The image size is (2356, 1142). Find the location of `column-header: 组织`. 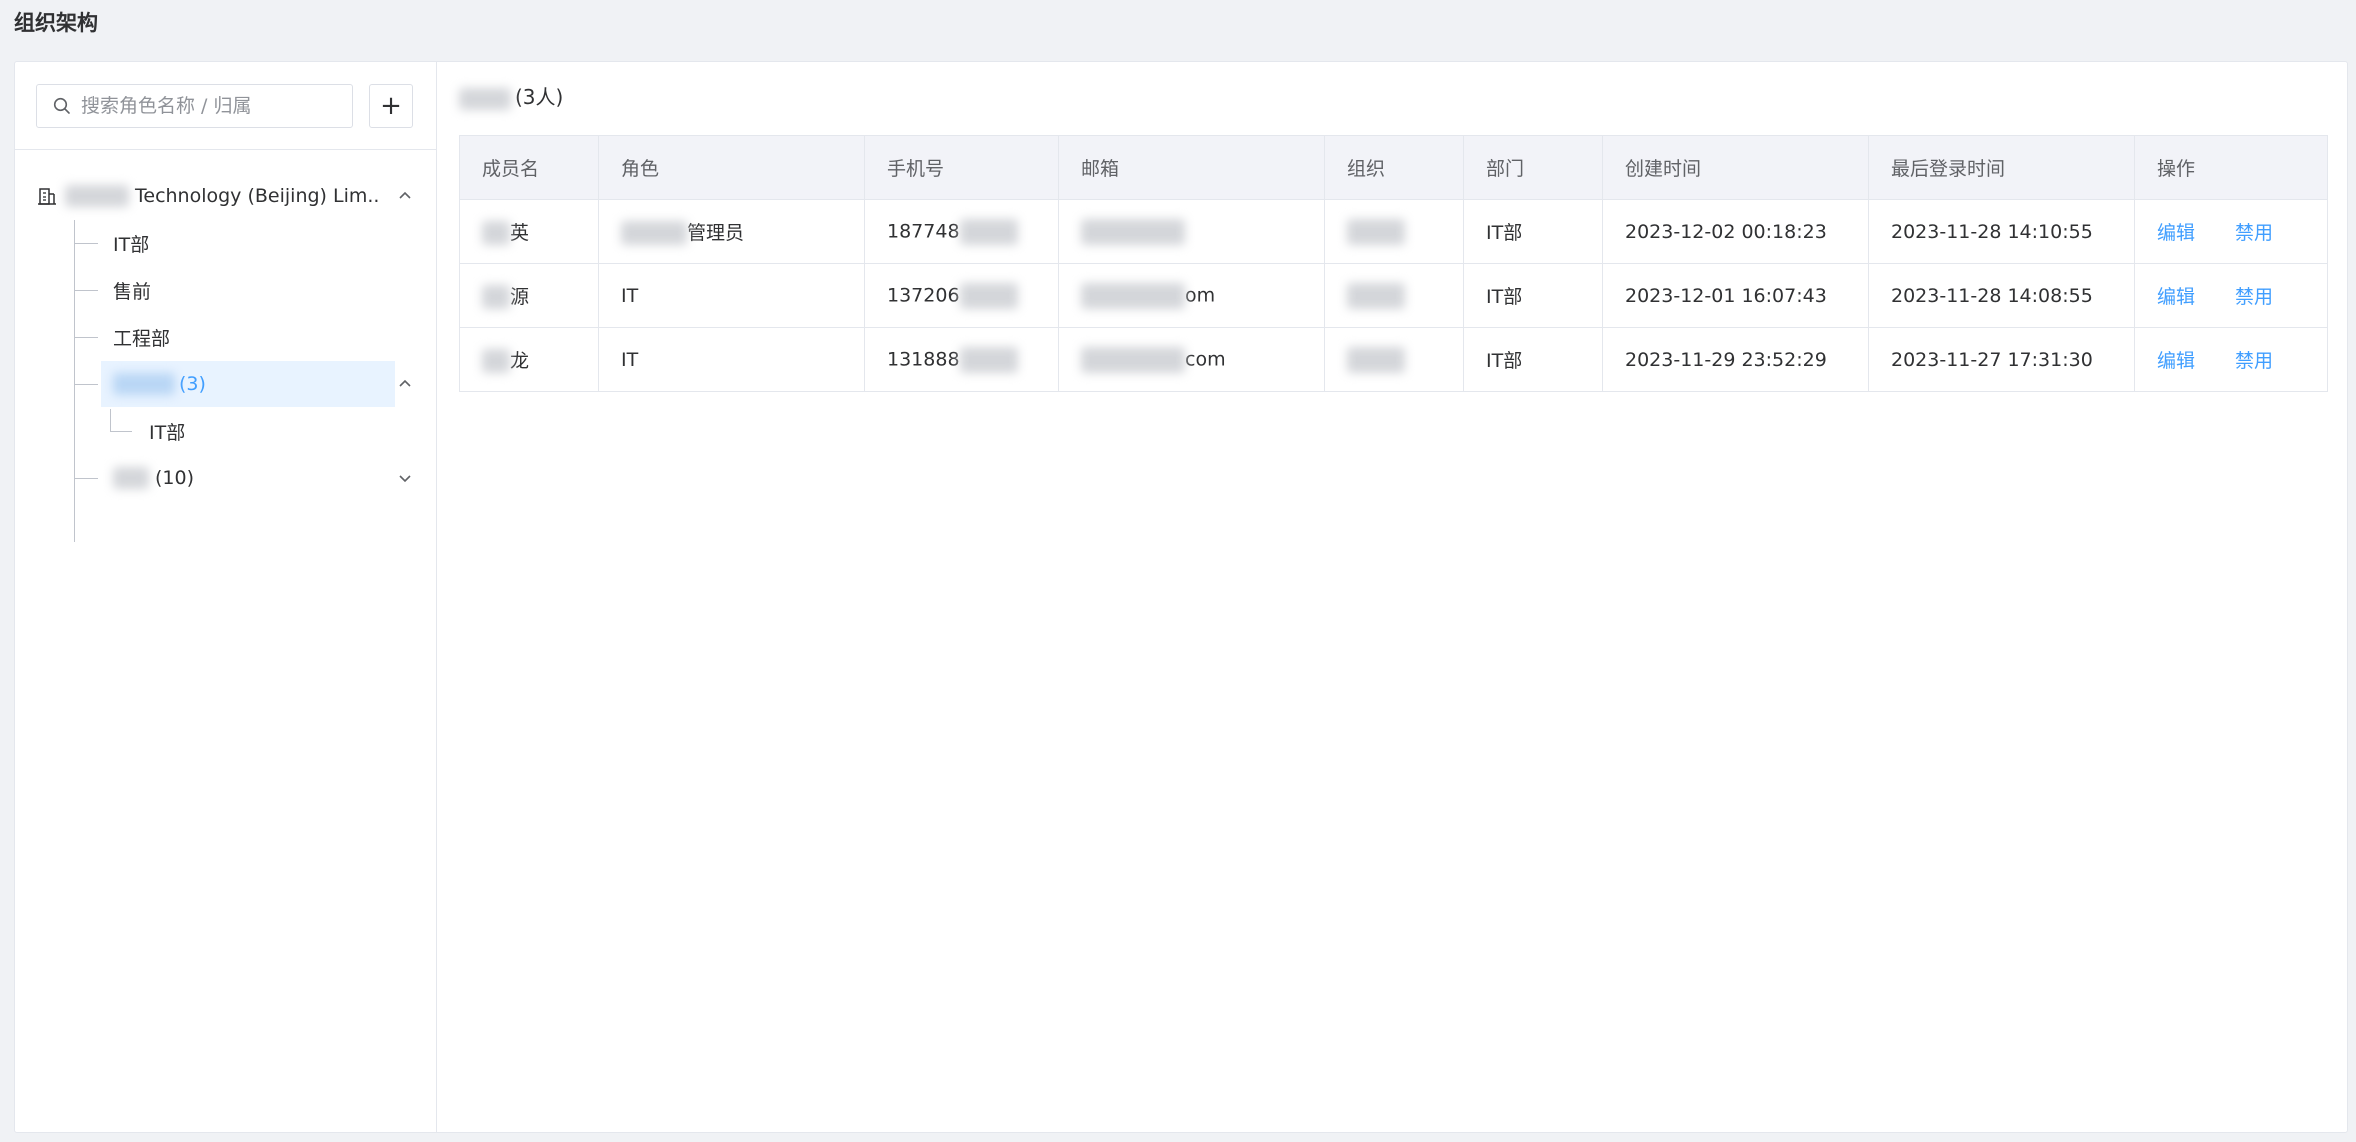

column-header: 组织 is located at coordinates (1394, 167).